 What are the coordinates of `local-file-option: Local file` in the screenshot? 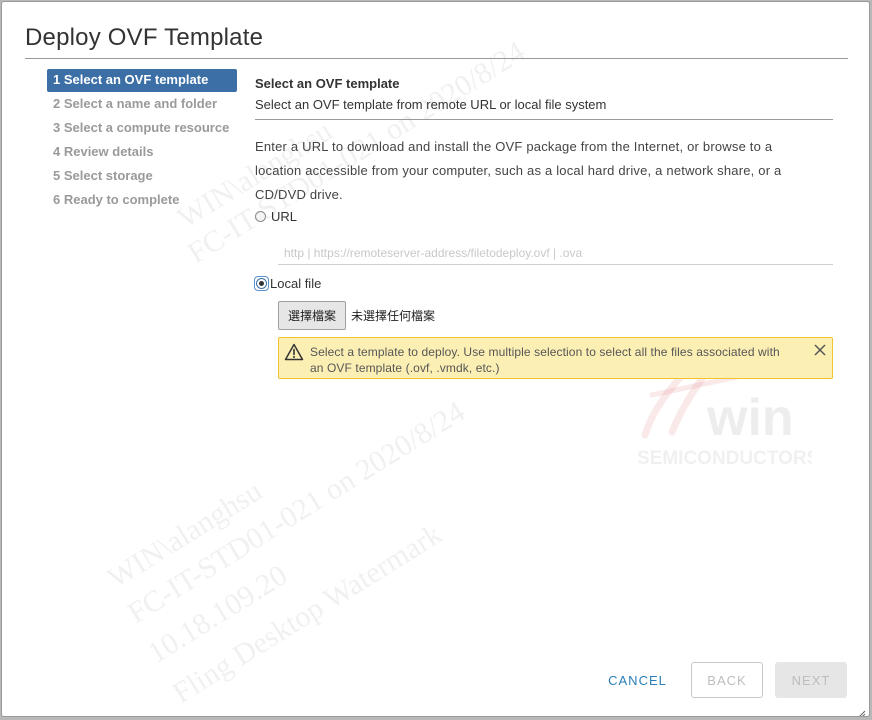 It's located at (288, 283).